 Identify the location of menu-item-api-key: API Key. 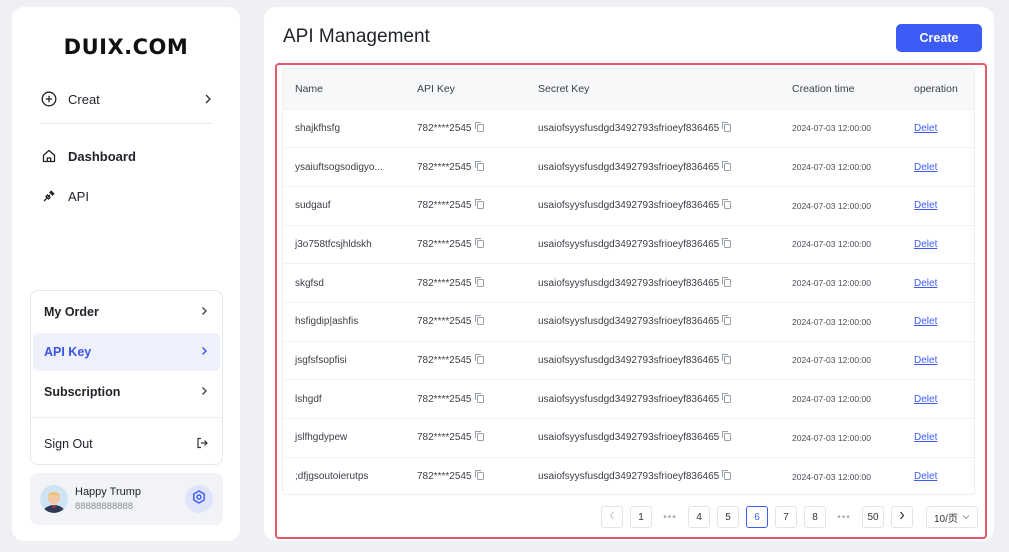
(126, 352).